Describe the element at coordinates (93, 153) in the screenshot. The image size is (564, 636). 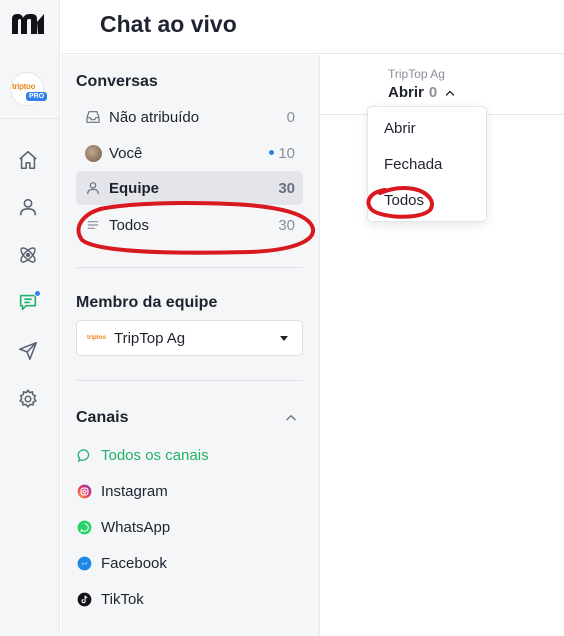
I see `avatar` at that location.